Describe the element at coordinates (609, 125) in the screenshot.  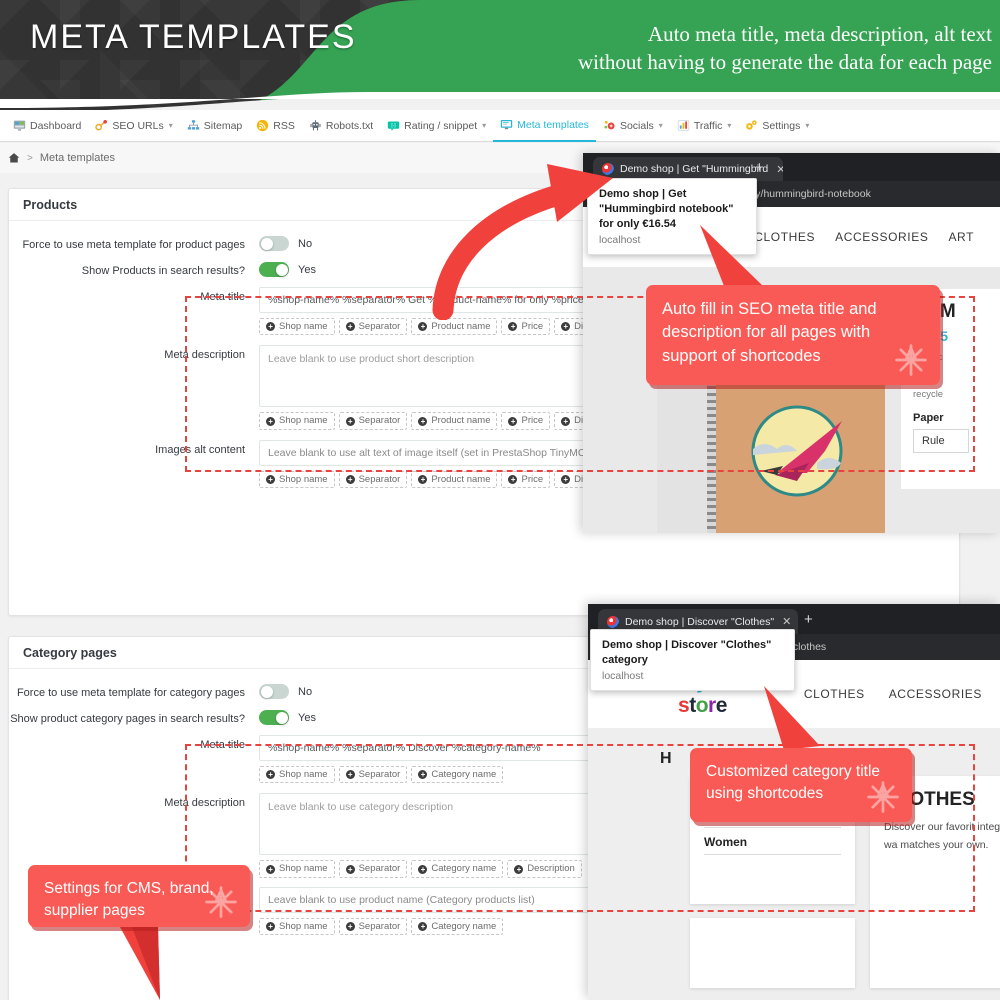
I see `socials-icon` at that location.